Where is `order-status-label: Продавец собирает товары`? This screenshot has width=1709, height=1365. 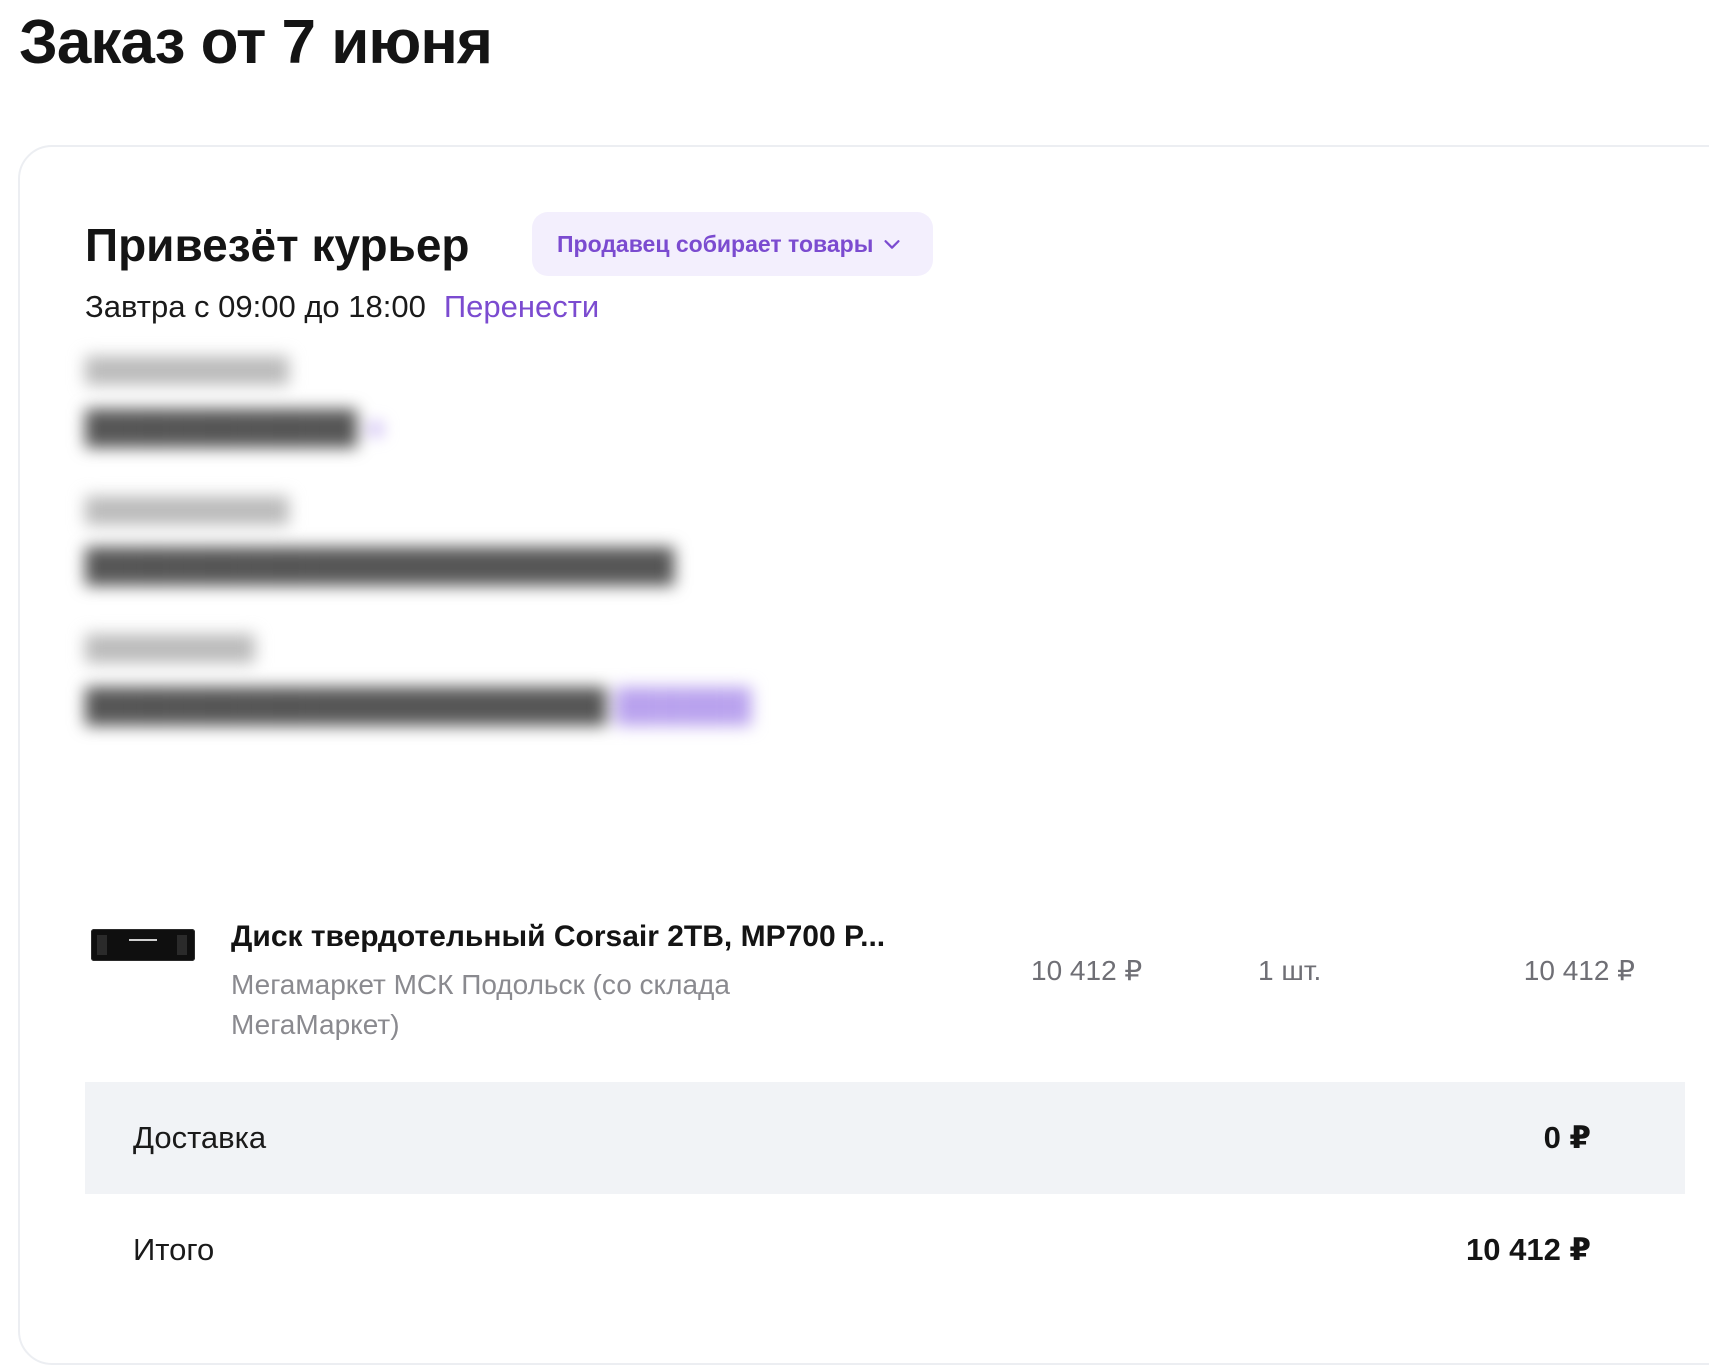 order-status-label: Продавец собирает товары is located at coordinates (715, 243).